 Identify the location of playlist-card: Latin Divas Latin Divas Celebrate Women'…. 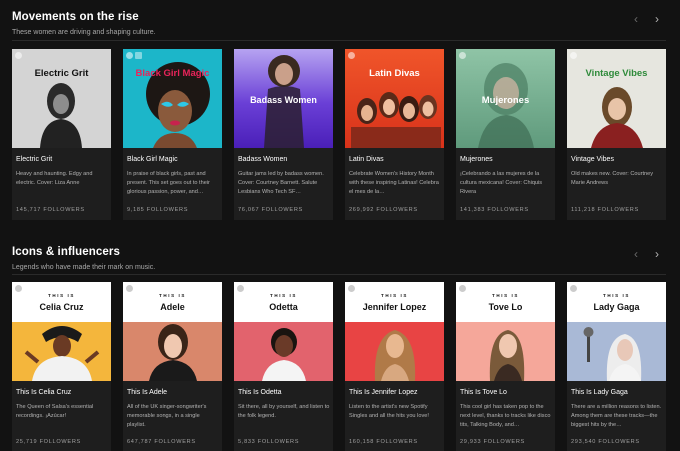
(394, 134).